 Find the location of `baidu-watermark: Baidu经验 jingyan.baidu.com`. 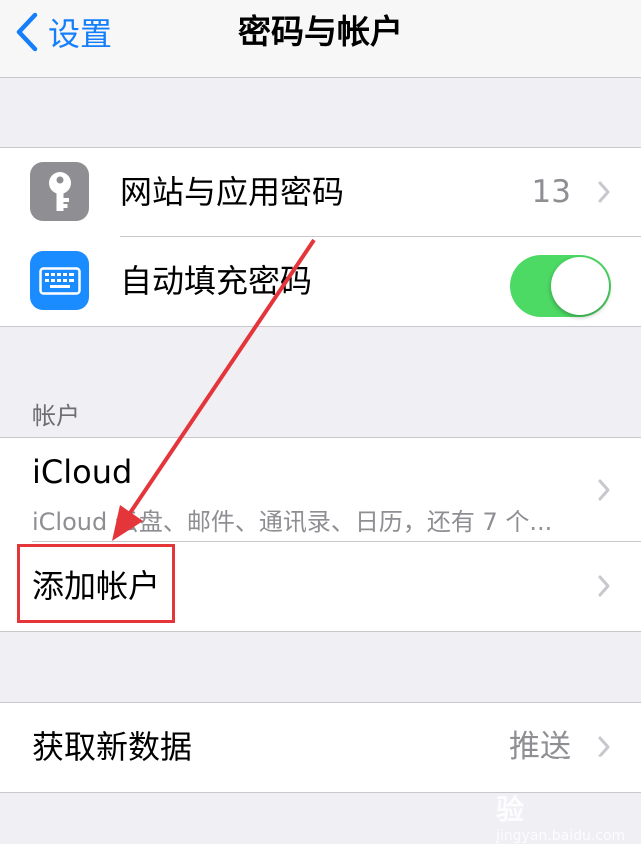

baidu-watermark: Baidu经验 jingyan.baidu.com is located at coordinates (568, 796).